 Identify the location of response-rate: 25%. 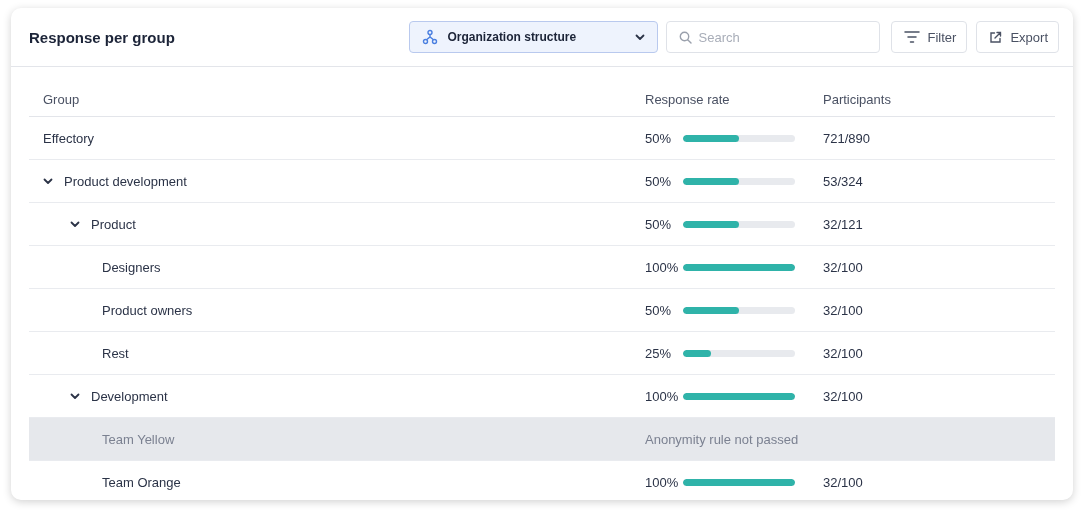
(659, 353).